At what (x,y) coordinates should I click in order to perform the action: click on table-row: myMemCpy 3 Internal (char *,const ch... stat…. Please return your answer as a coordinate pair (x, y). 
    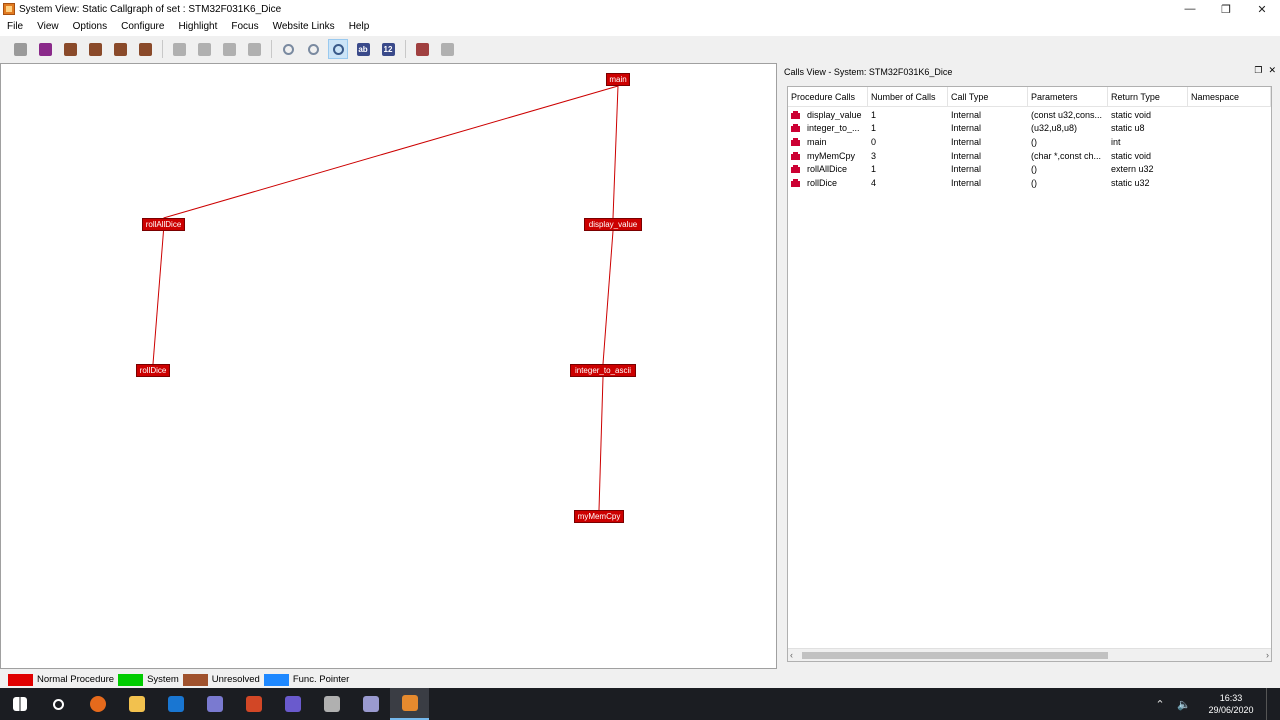
    Looking at the image, I should click on (1029, 156).